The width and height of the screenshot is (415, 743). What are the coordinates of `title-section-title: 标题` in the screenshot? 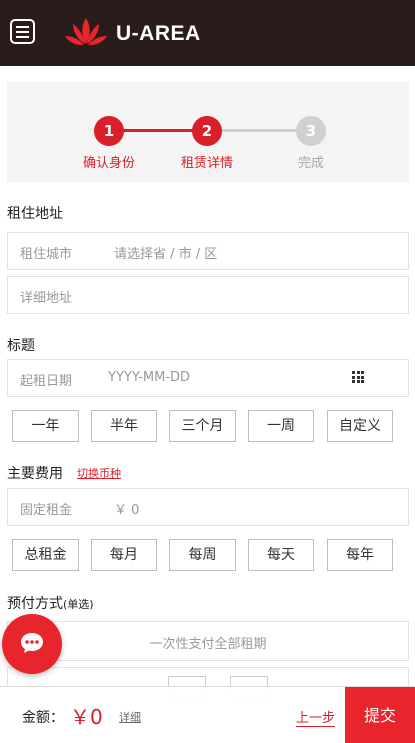 It's located at (21, 346).